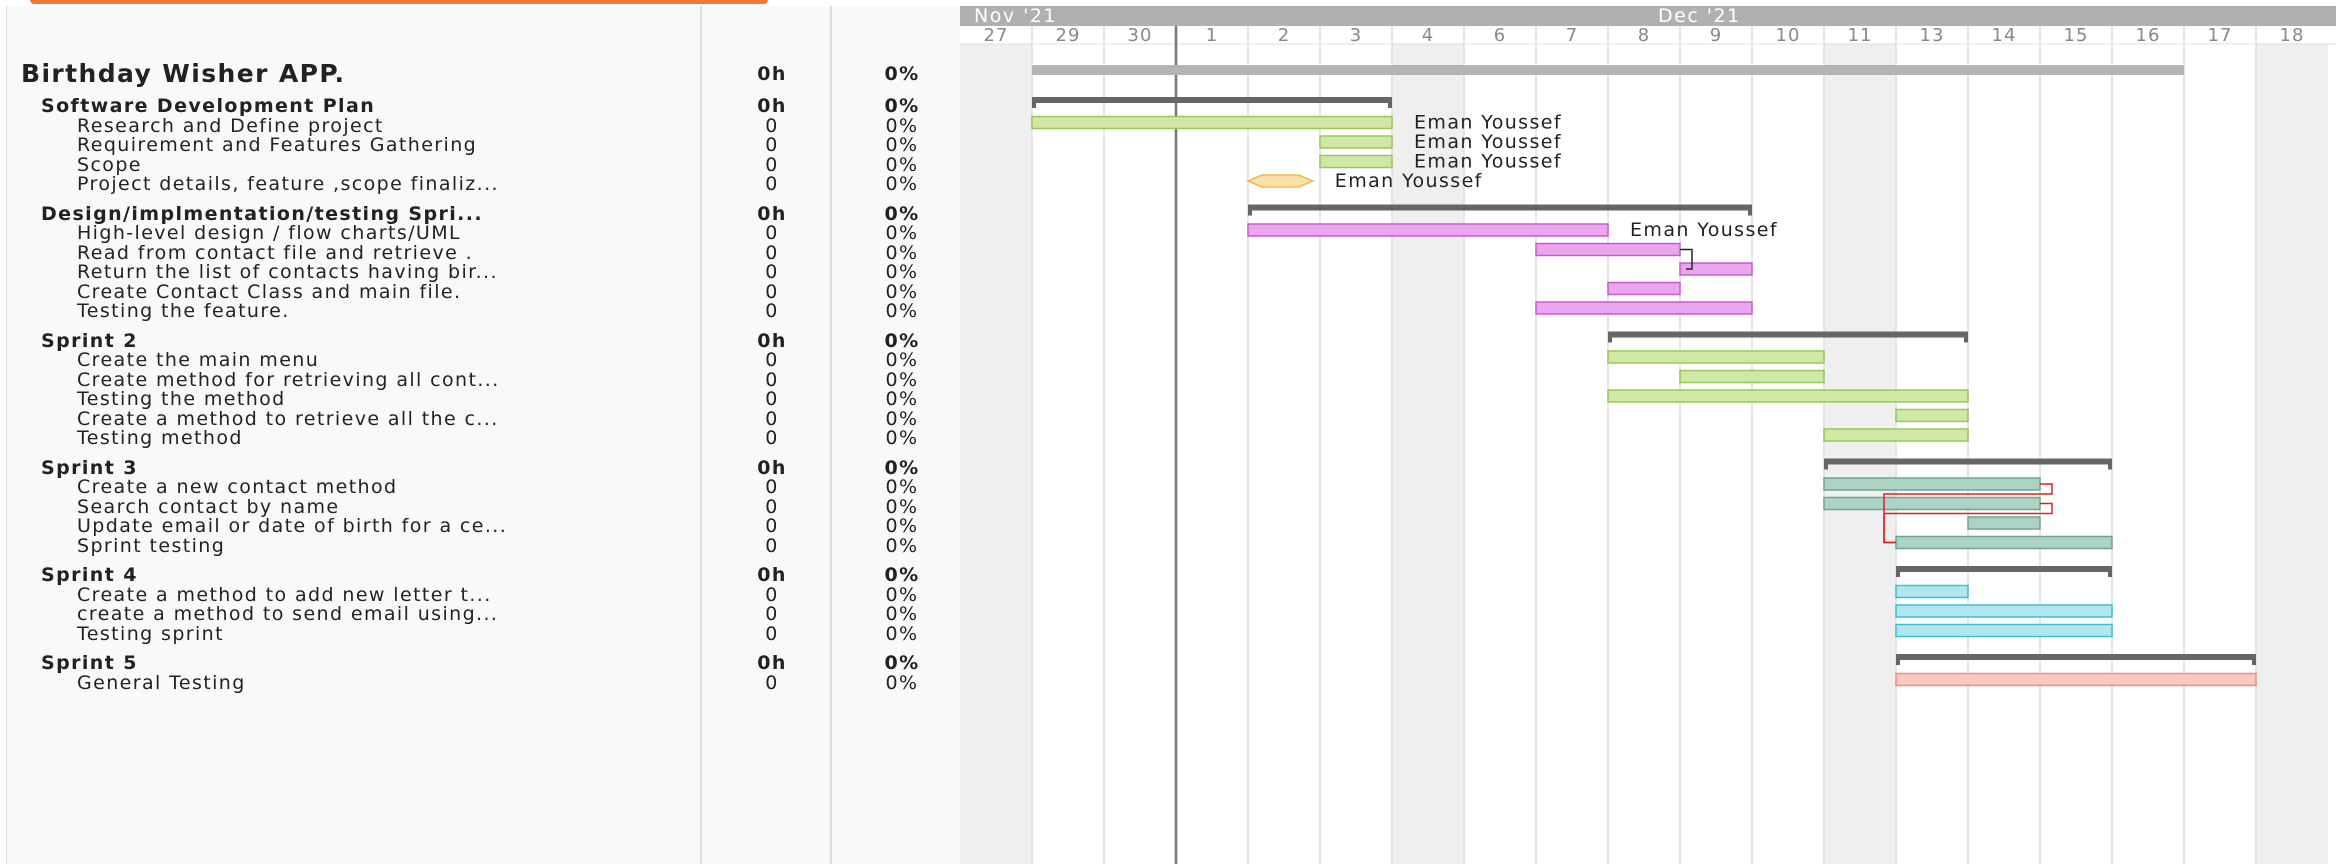  I want to click on day-label: 2, so click(1284, 35).